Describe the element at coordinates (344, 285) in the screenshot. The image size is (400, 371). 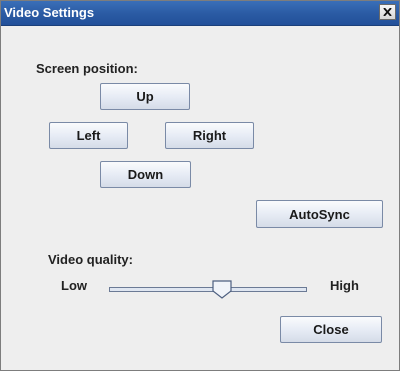
I see `quality-high-label: High` at that location.